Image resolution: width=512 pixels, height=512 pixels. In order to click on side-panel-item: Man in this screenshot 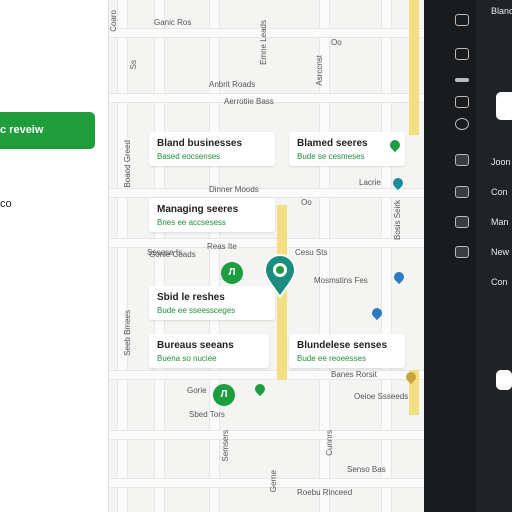, I will do `click(500, 222)`.